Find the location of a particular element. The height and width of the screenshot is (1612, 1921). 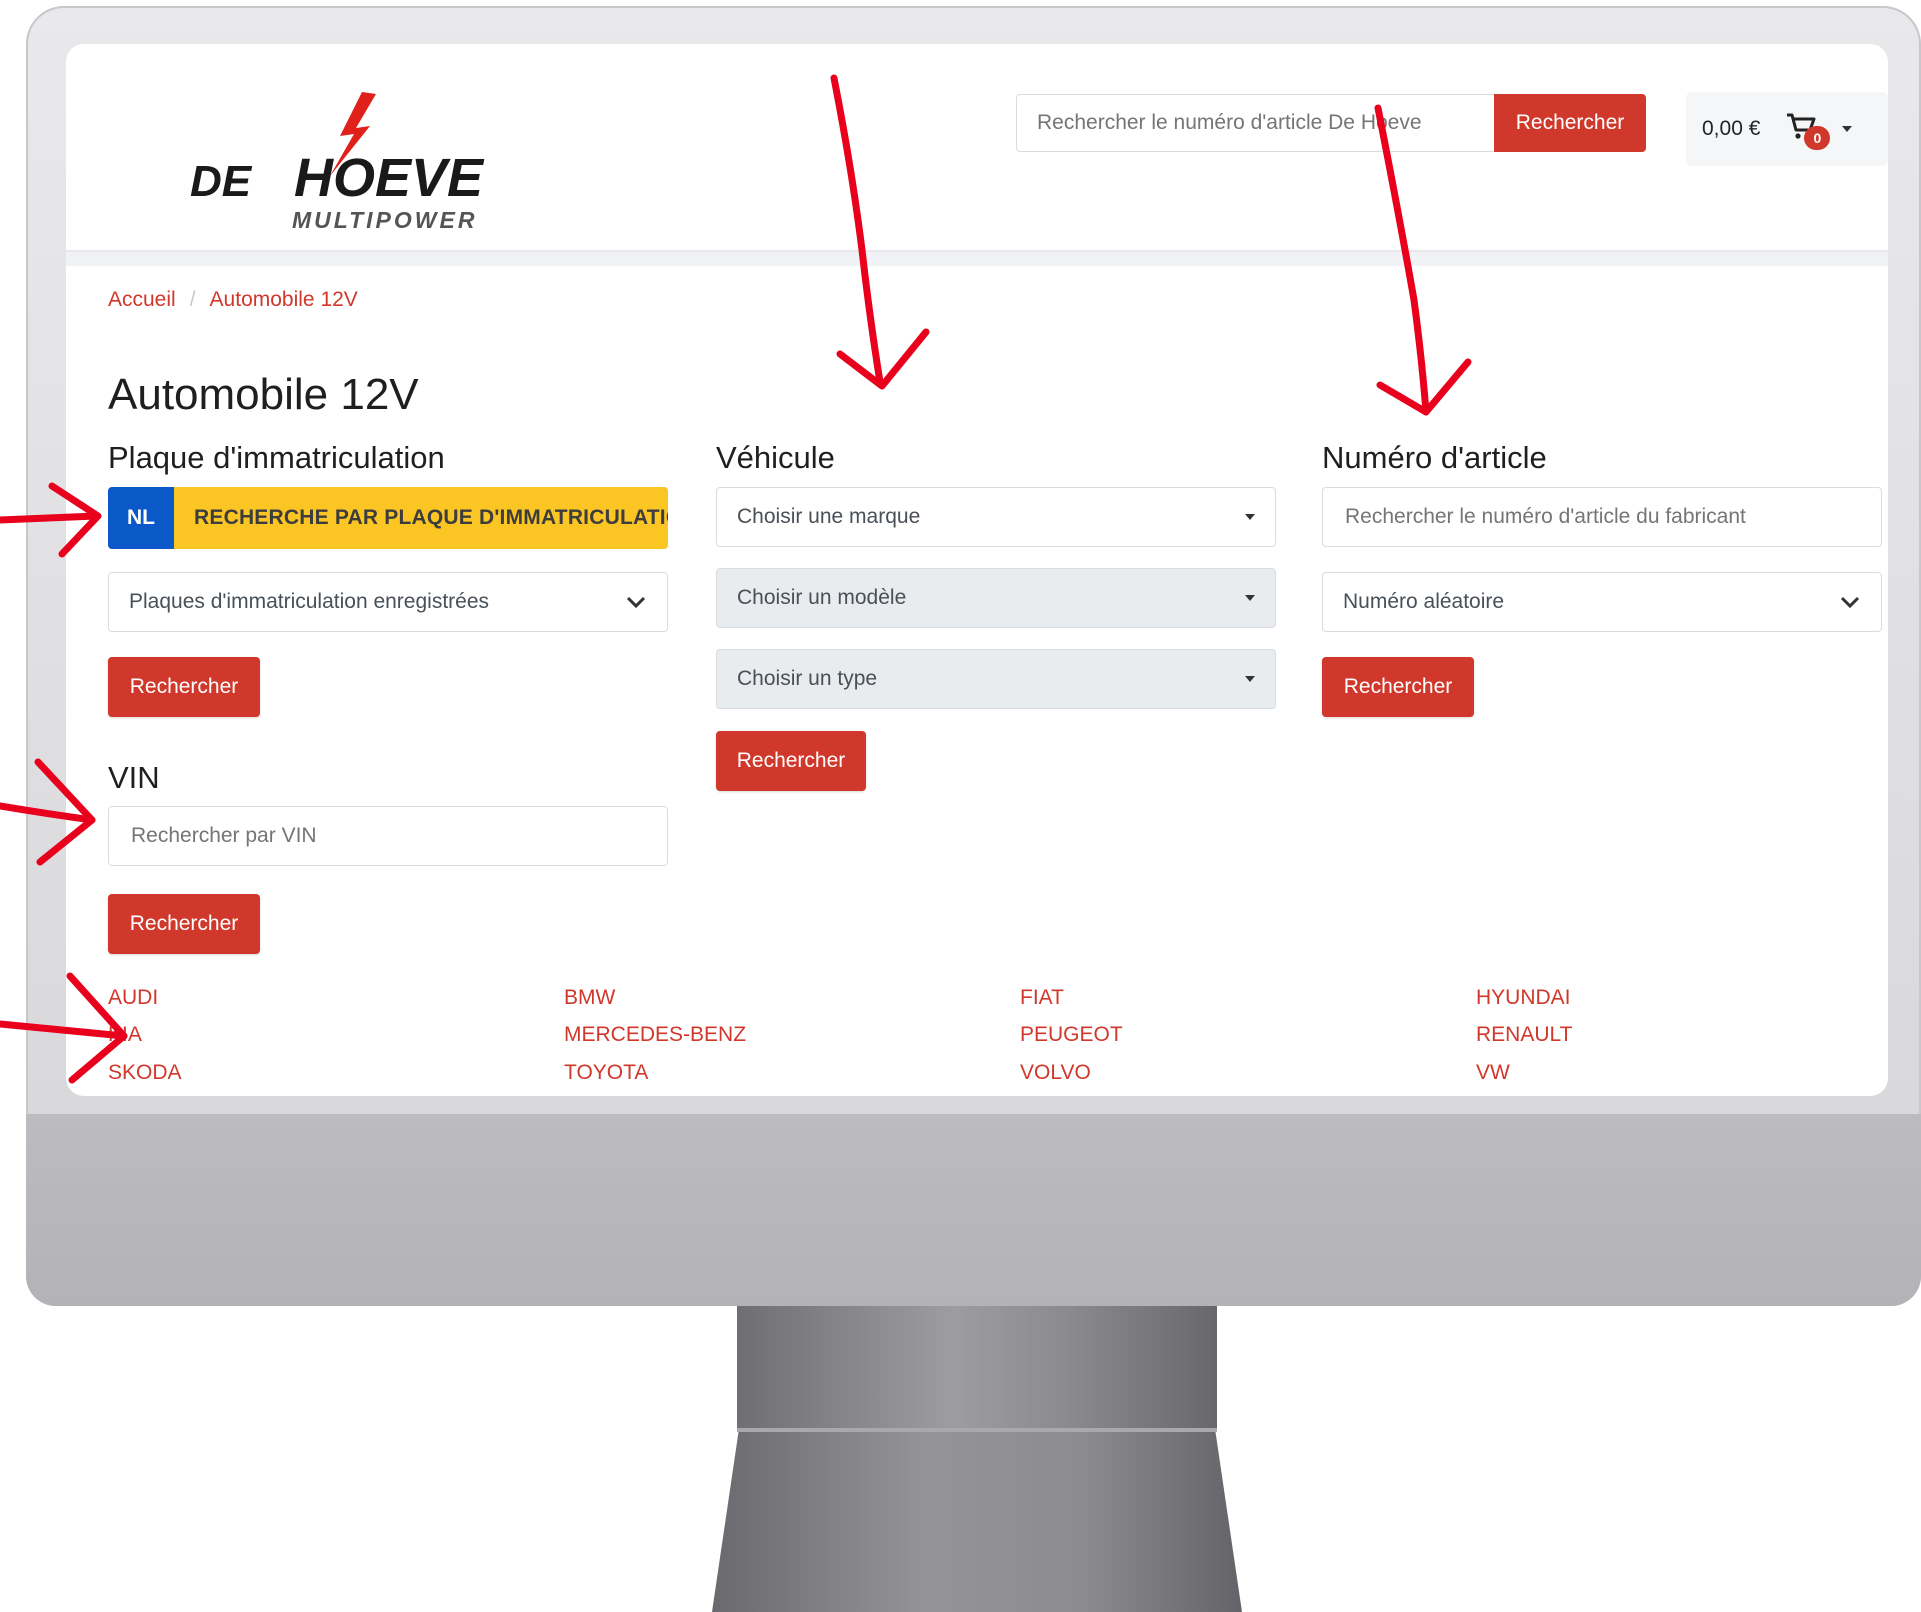

plate-search-submit-button: Rechercher is located at coordinates (184, 687).